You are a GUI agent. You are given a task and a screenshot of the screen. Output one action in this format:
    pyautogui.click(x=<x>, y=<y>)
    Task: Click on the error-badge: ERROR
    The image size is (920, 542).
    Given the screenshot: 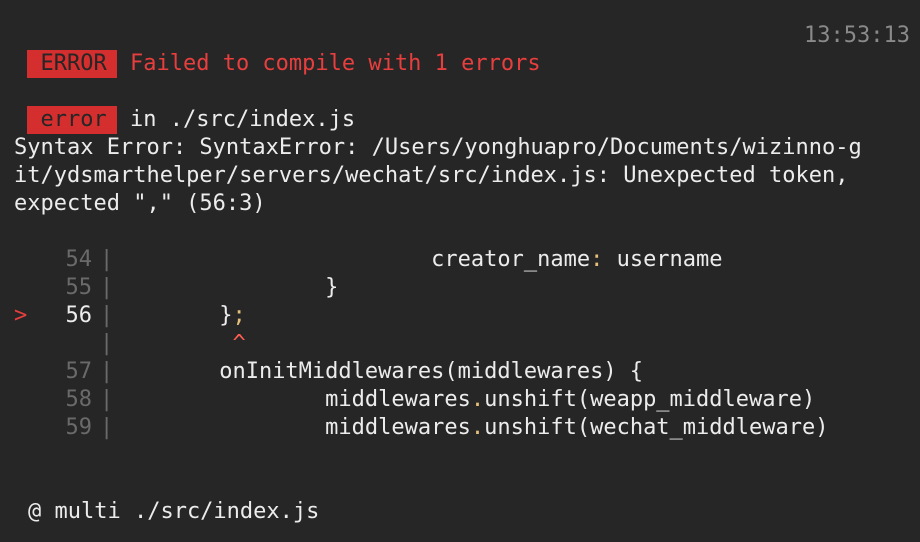 What is the action you would take?
    pyautogui.click(x=71, y=64)
    